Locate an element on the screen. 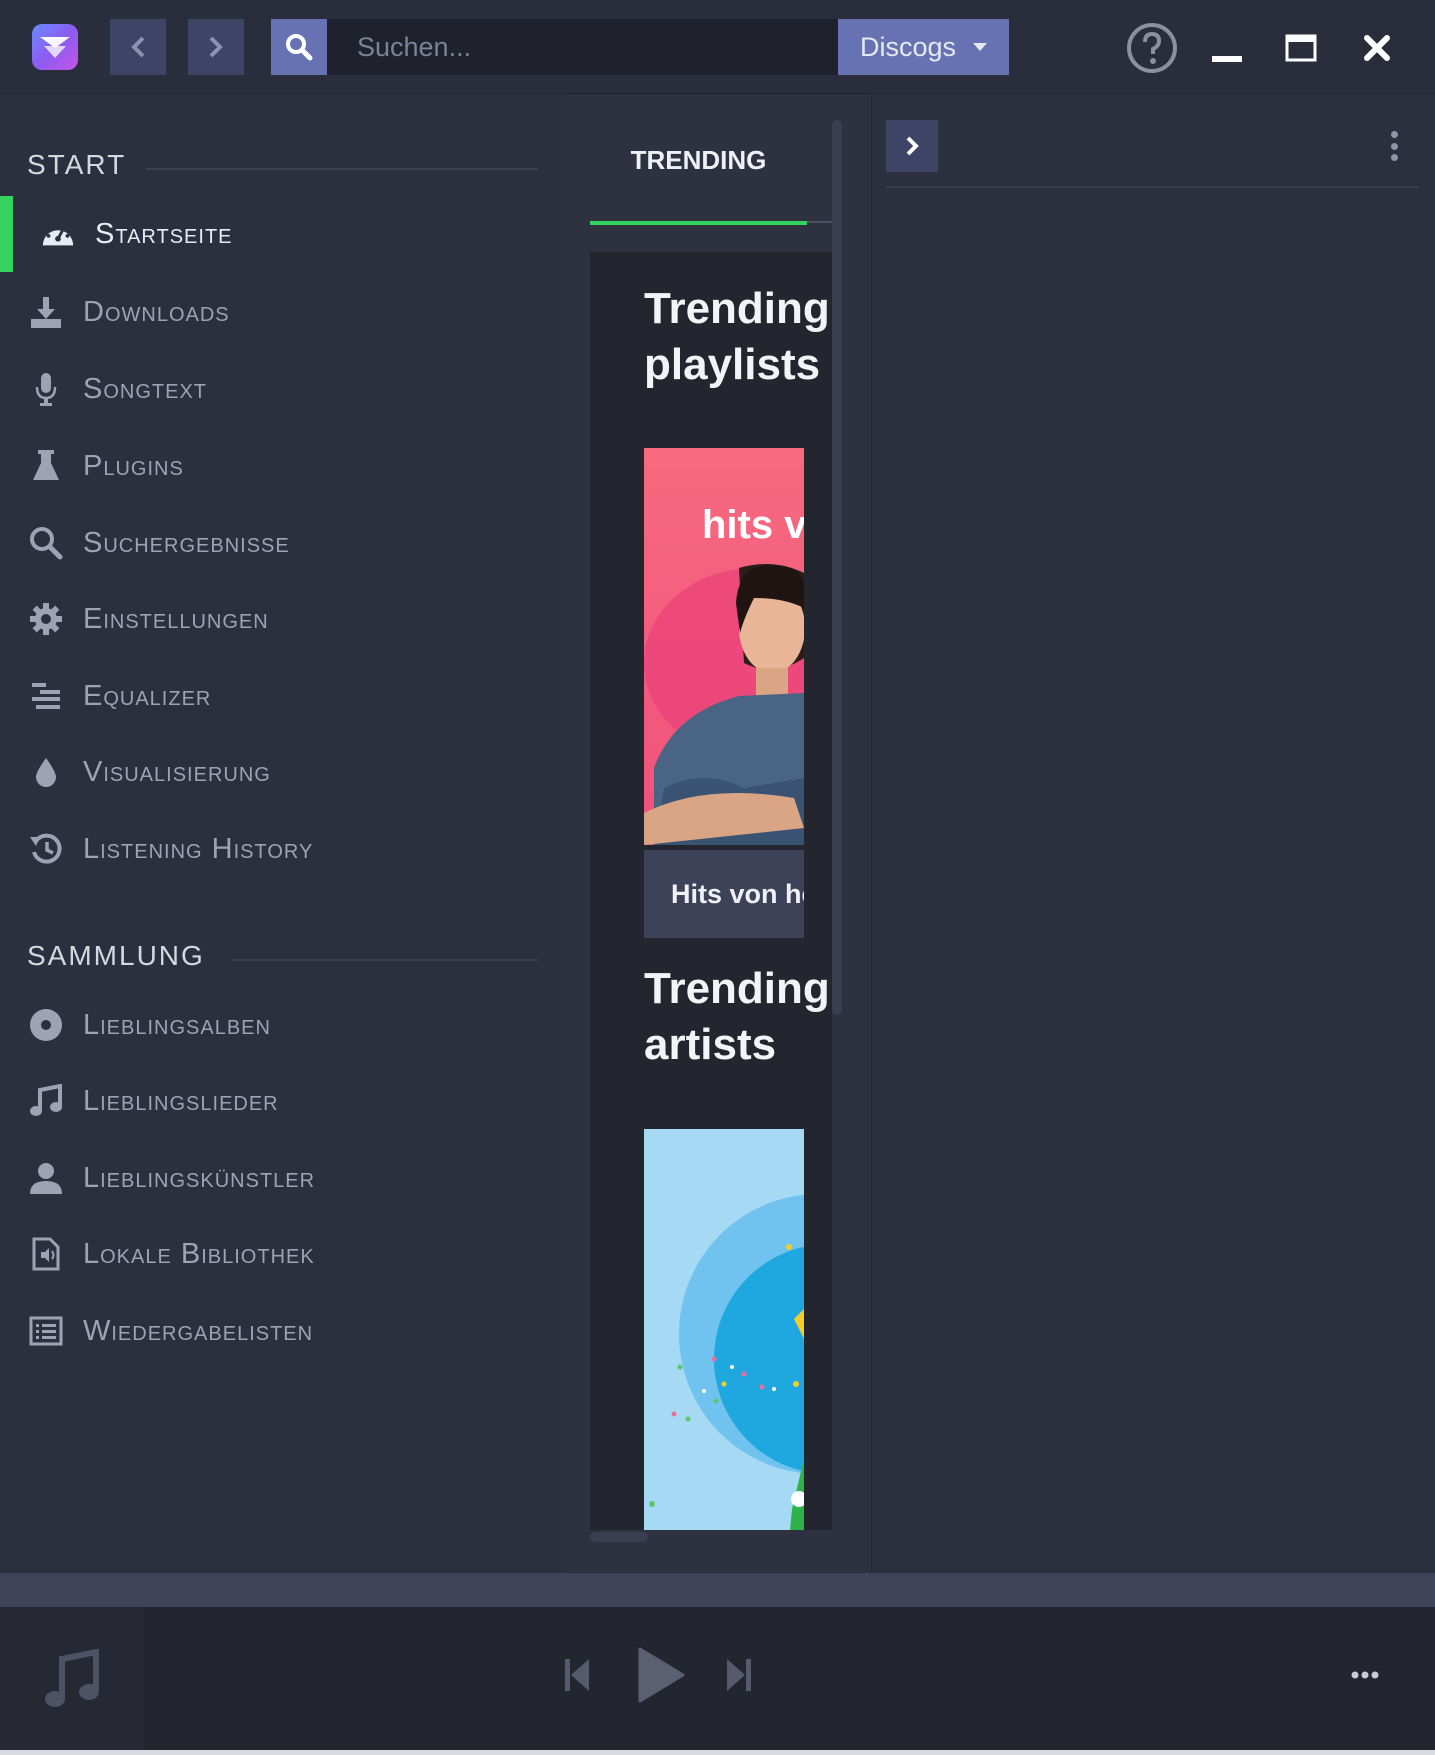  top-bar: Discogs is located at coordinates (717, 47).